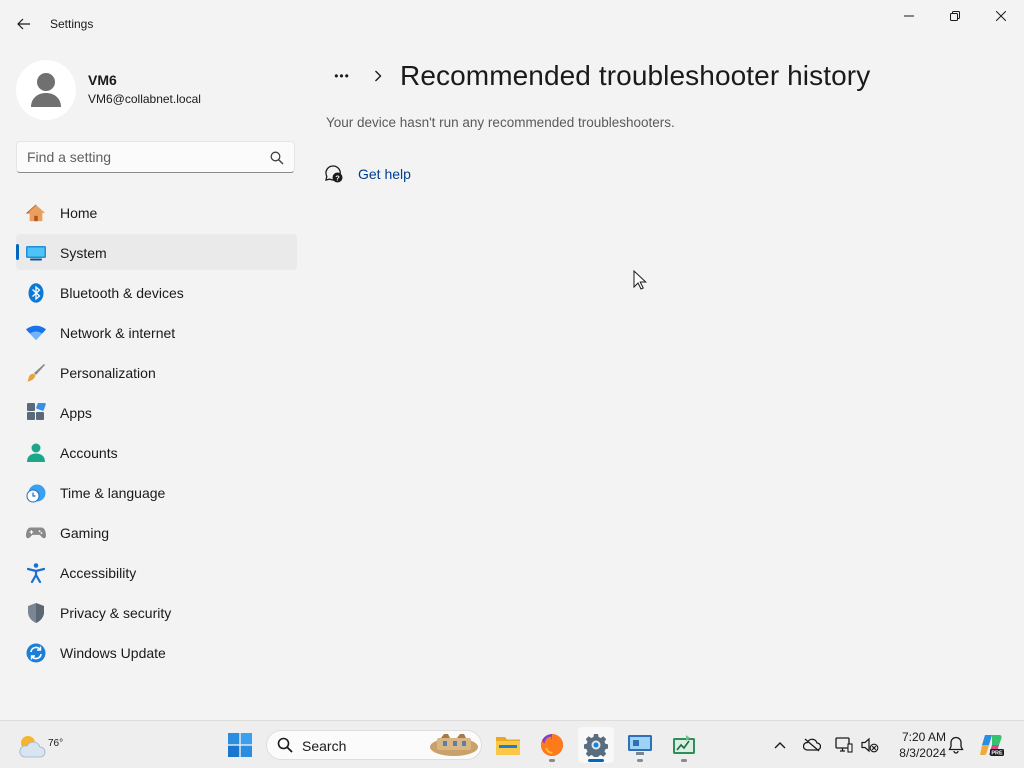 This screenshot has width=1024, height=768. I want to click on close-button, so click(1001, 16).